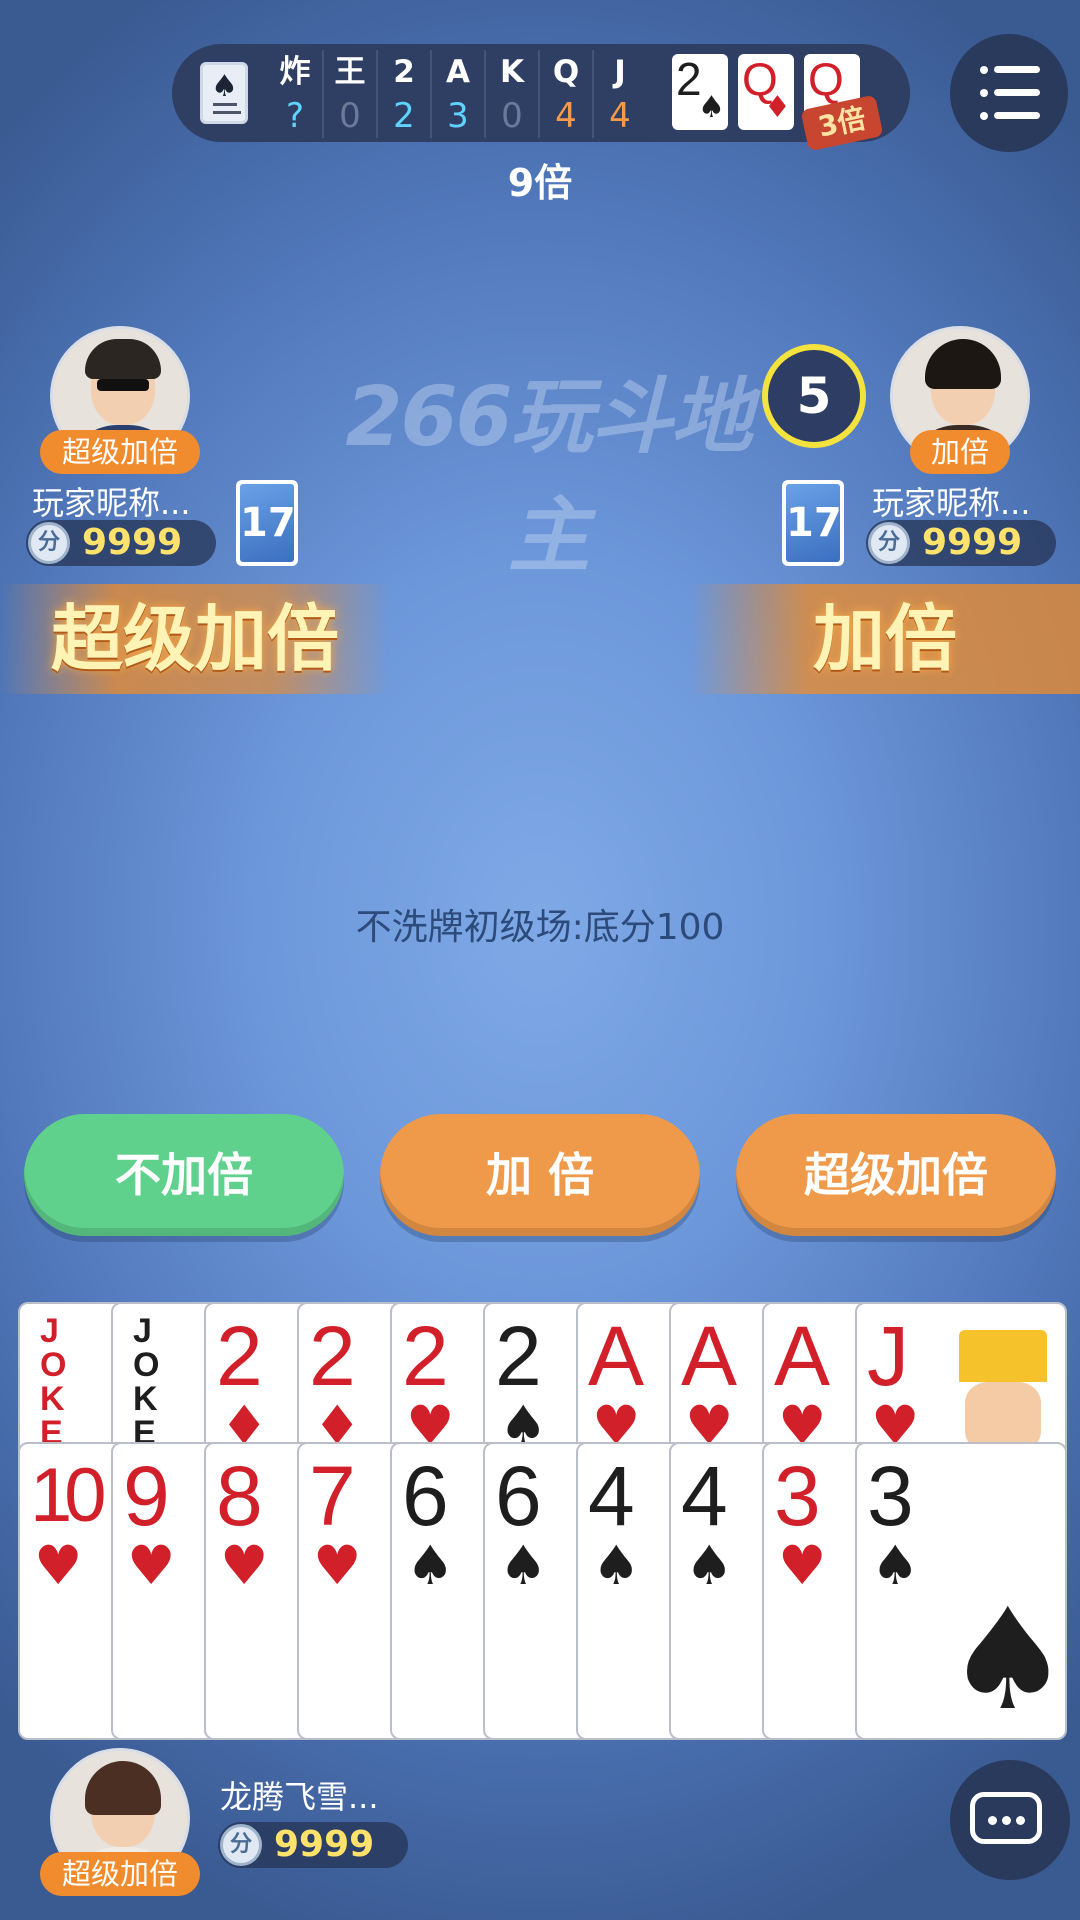  I want to click on card-rank: 10, so click(68, 1495).